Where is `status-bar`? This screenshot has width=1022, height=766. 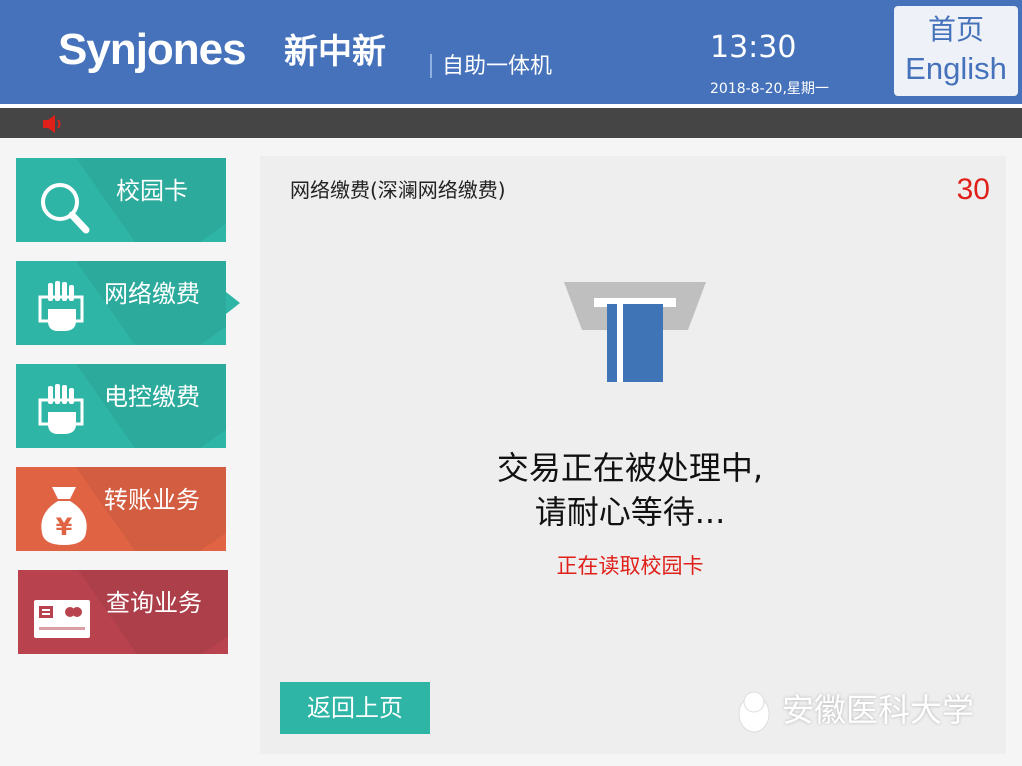 status-bar is located at coordinates (511, 123).